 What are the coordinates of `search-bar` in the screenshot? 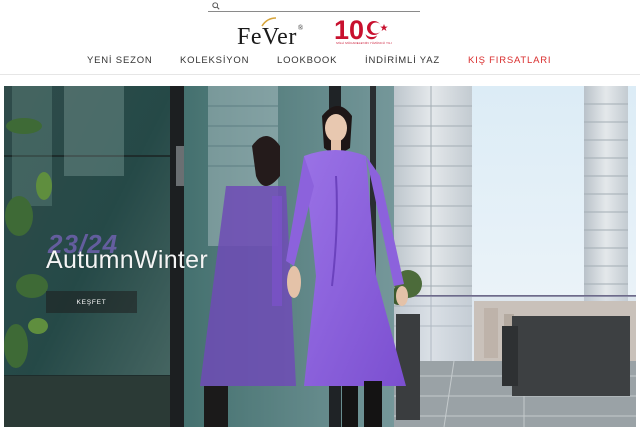 It's located at (314, 6).